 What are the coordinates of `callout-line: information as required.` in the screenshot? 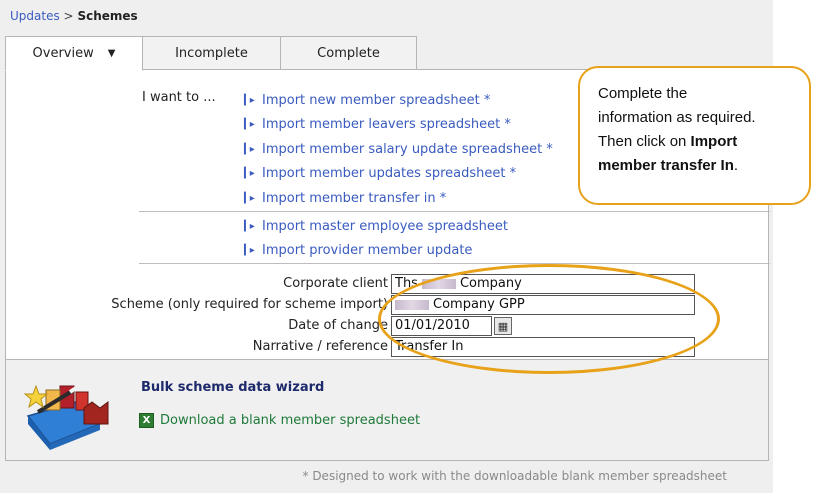 It's located at (677, 117).